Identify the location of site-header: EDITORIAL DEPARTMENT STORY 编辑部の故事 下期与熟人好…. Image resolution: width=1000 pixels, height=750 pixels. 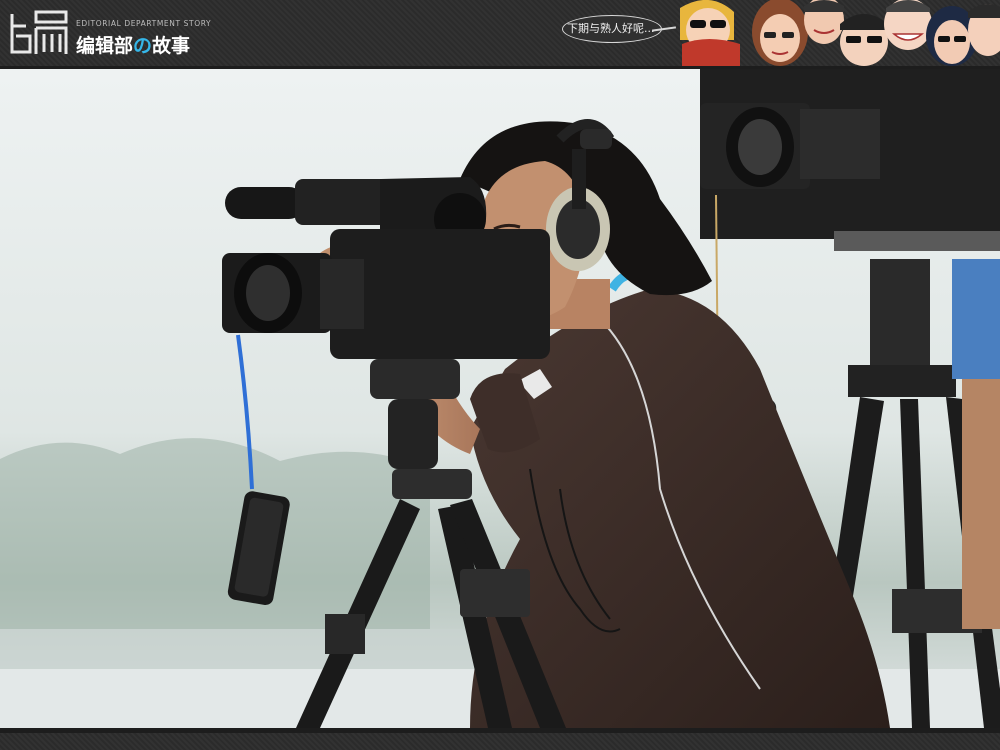
(500, 33).